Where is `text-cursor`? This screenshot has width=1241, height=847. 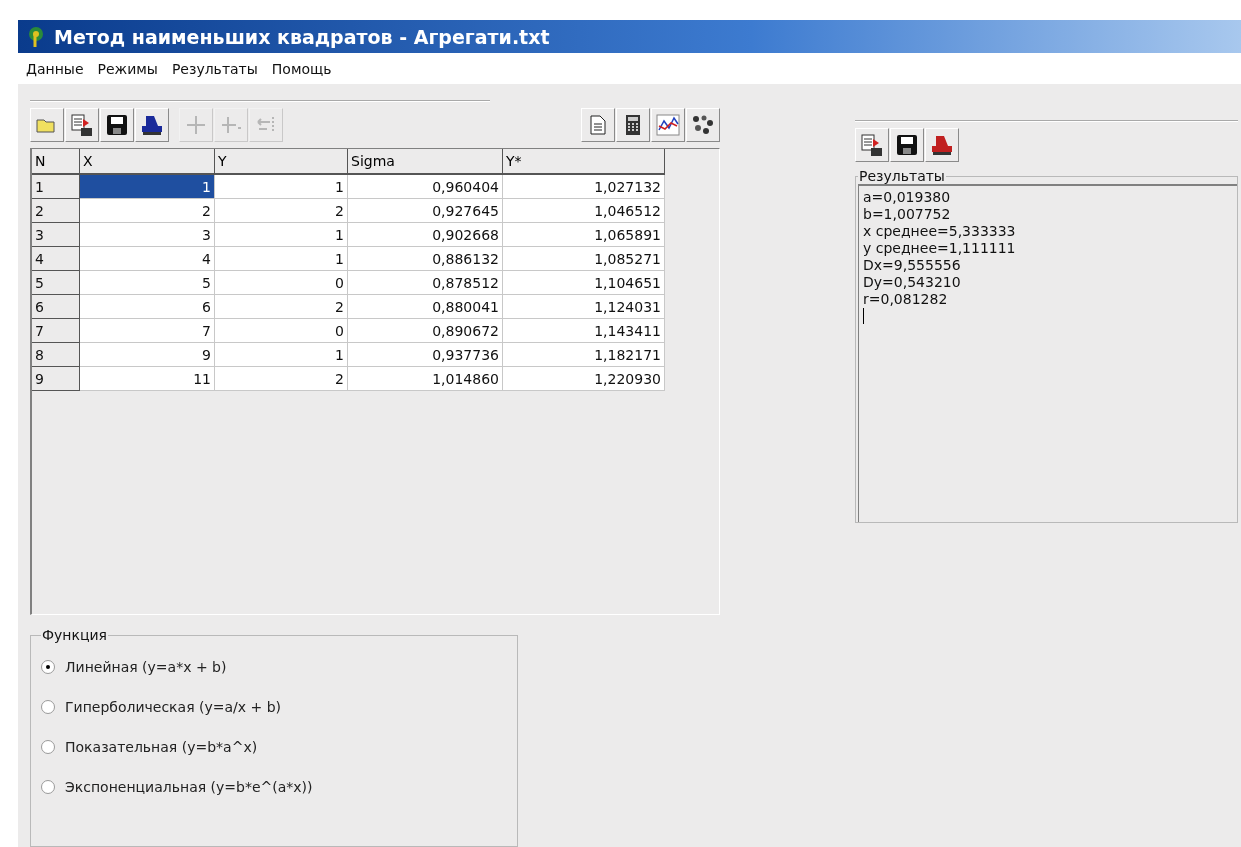
text-cursor is located at coordinates (863, 316).